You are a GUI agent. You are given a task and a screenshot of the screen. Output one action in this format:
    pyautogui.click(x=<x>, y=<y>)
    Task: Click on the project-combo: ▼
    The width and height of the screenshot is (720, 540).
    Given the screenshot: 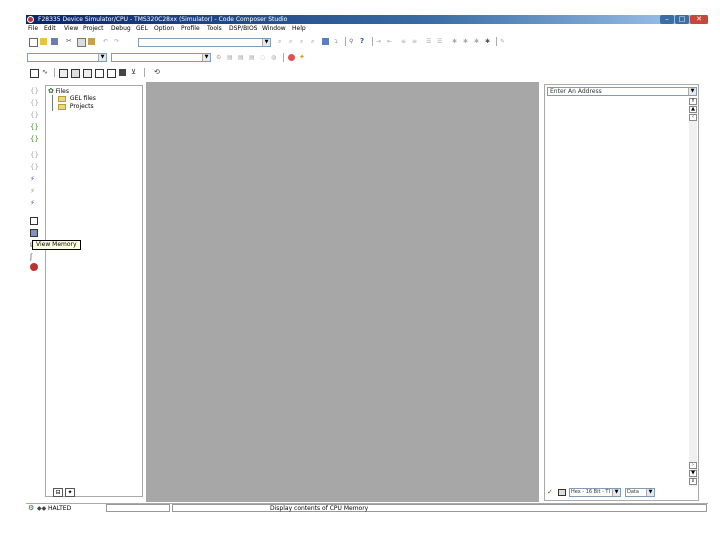 What is the action you would take?
    pyautogui.click(x=67, y=57)
    